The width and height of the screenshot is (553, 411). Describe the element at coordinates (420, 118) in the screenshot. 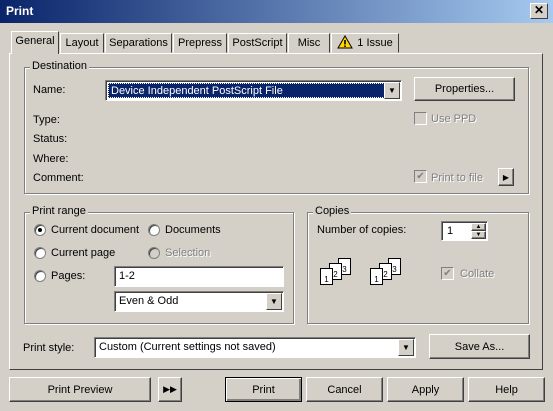

I see `use-ppd-checkbox` at that location.